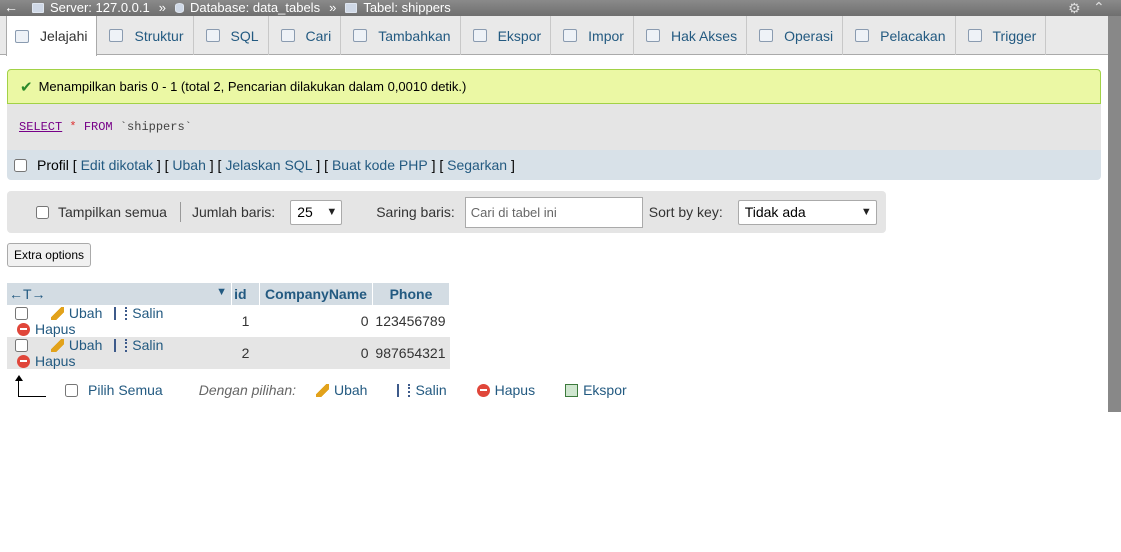  What do you see at coordinates (554, 127) in the screenshot?
I see `sql-query: SELECT * FROM `shippers`` at bounding box center [554, 127].